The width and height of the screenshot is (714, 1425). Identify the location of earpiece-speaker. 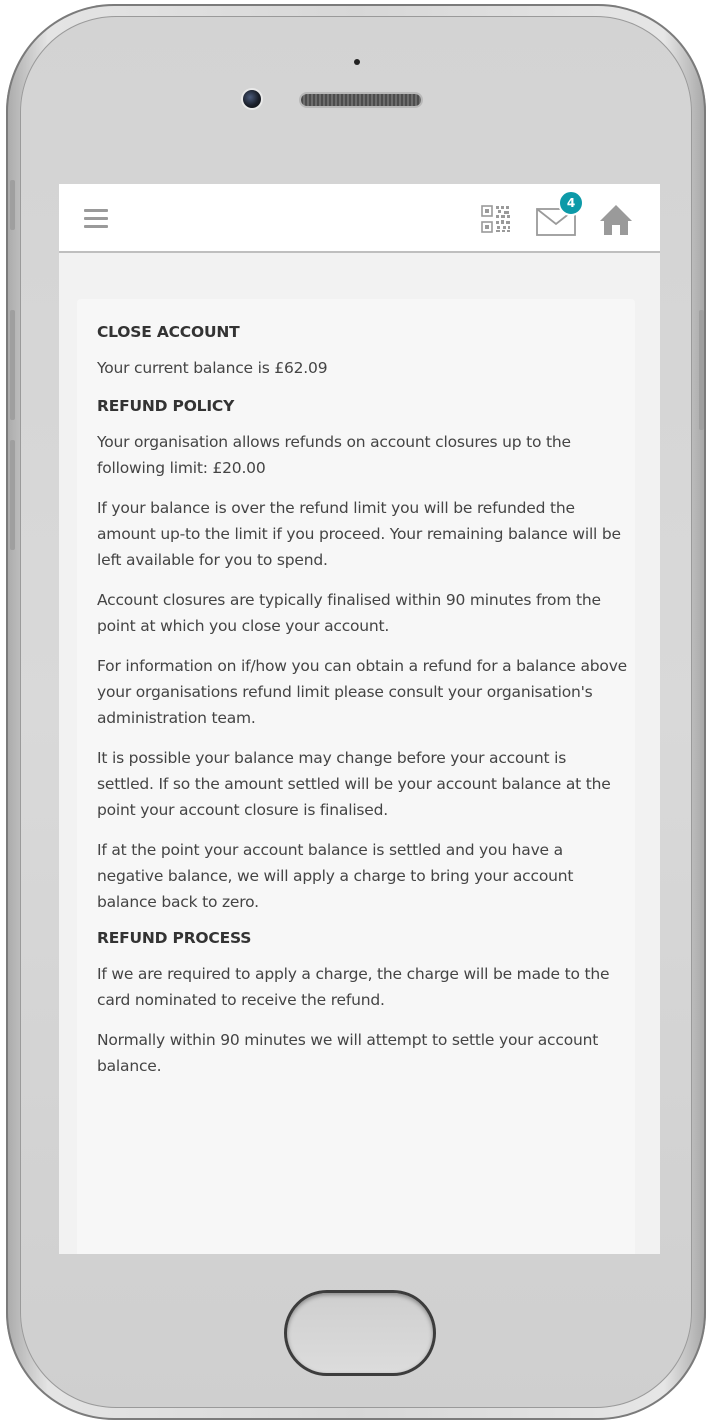
(361, 100).